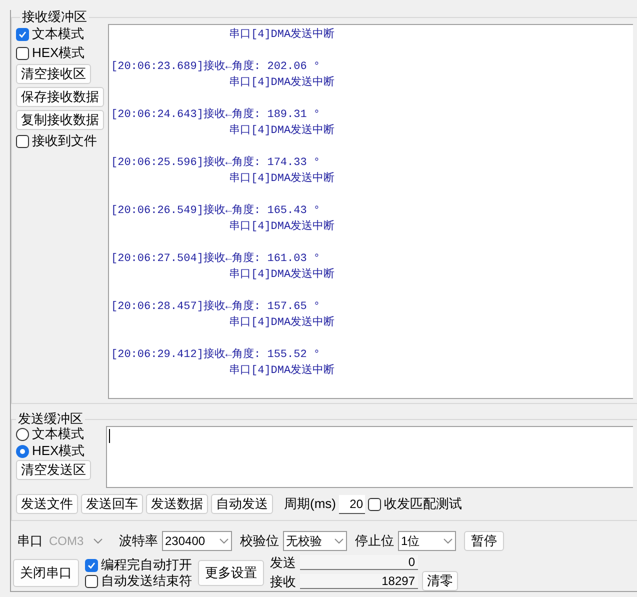 This screenshot has width=637, height=597. What do you see at coordinates (215, 163) in the screenshot?
I see `log-line: [20:06:25.596]接收←角度: 174.33 °` at bounding box center [215, 163].